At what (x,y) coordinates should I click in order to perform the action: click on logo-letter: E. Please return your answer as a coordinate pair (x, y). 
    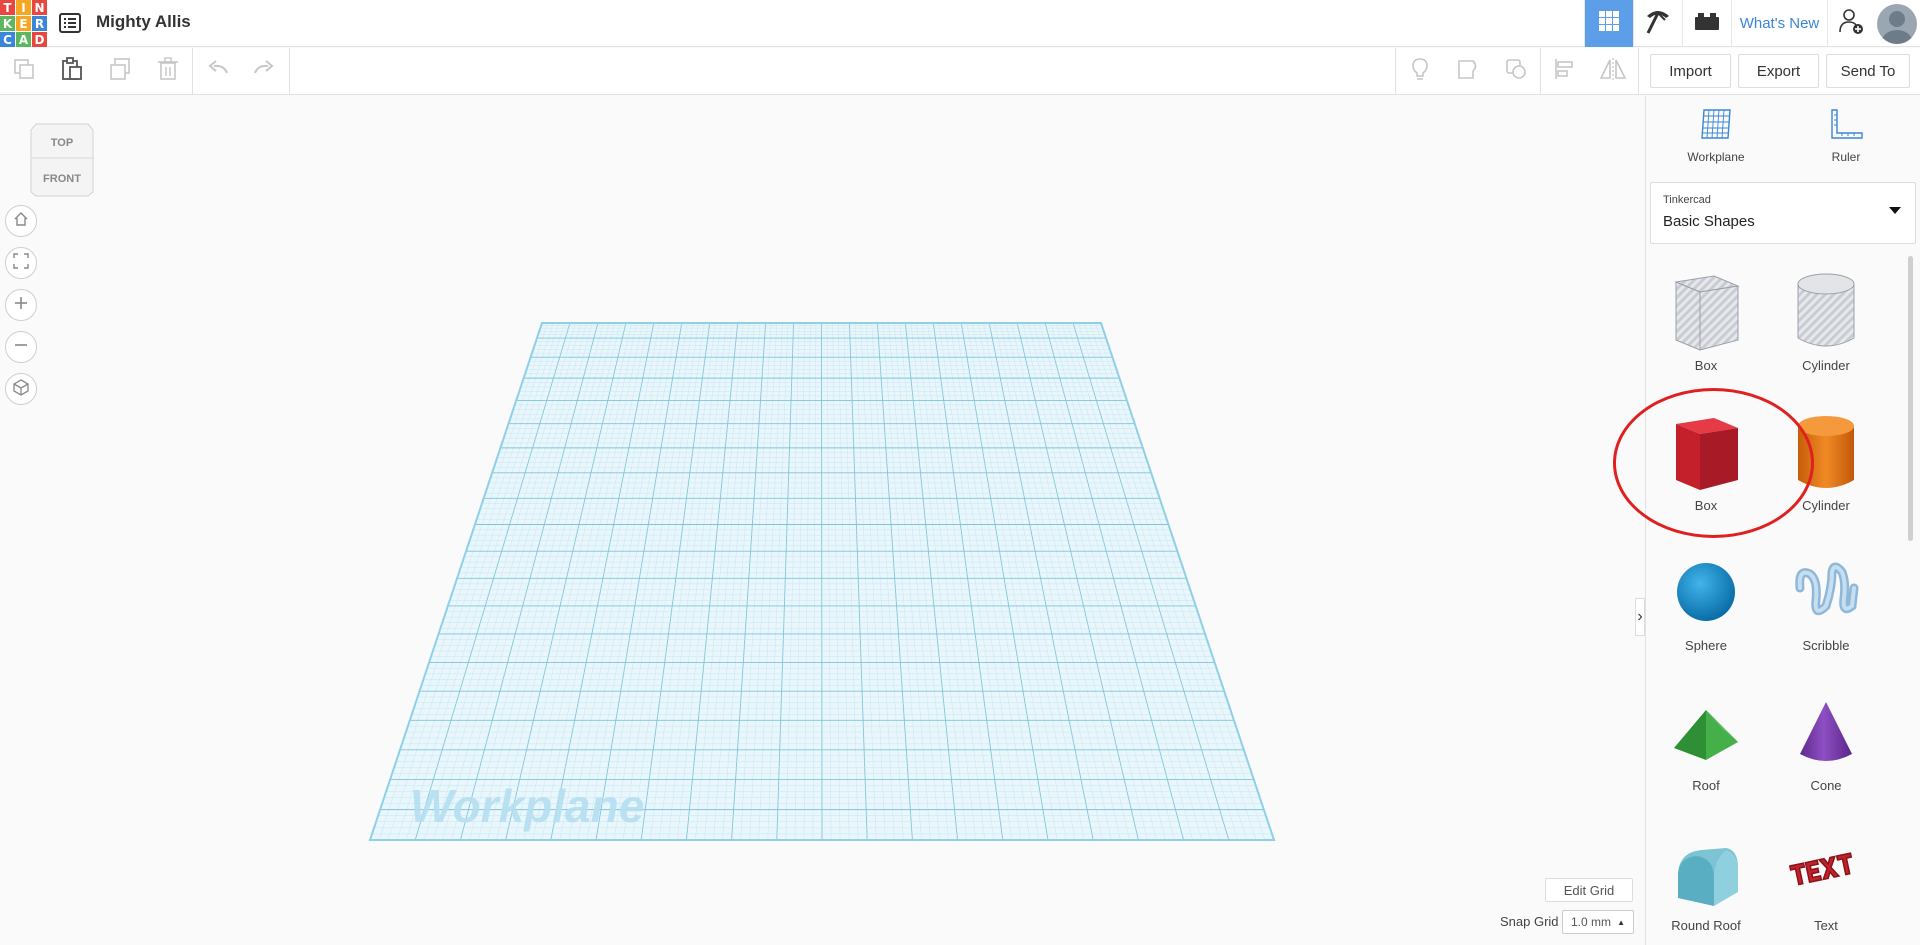
    Looking at the image, I should click on (23, 23).